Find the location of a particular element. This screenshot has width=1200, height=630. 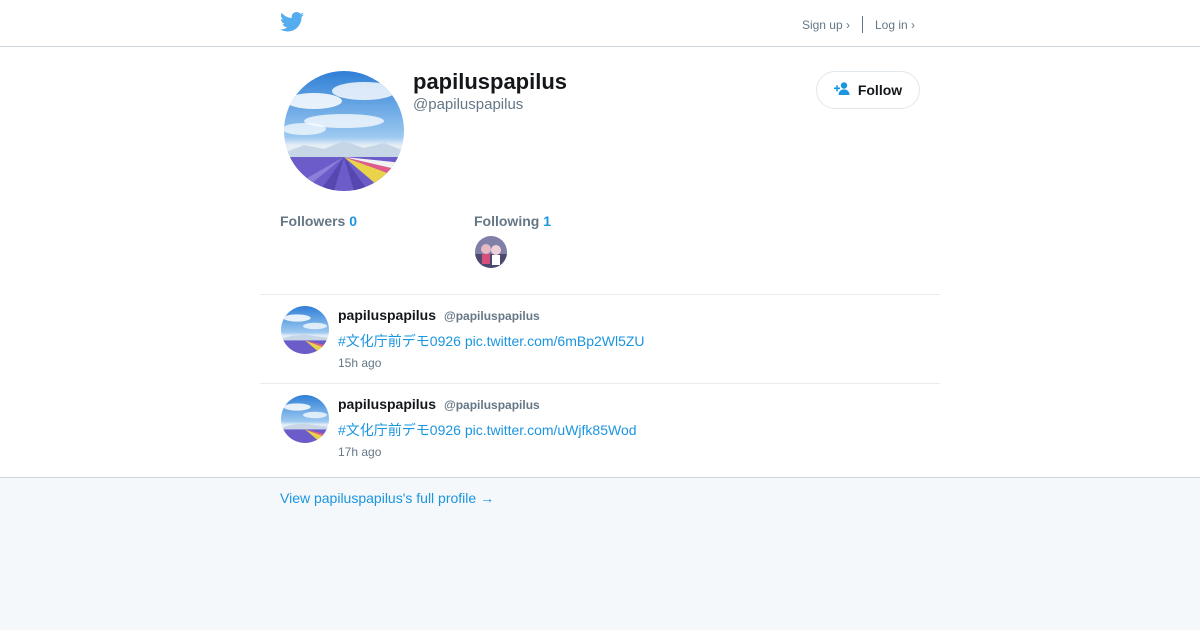

following-label: Following is located at coordinates (507, 221).